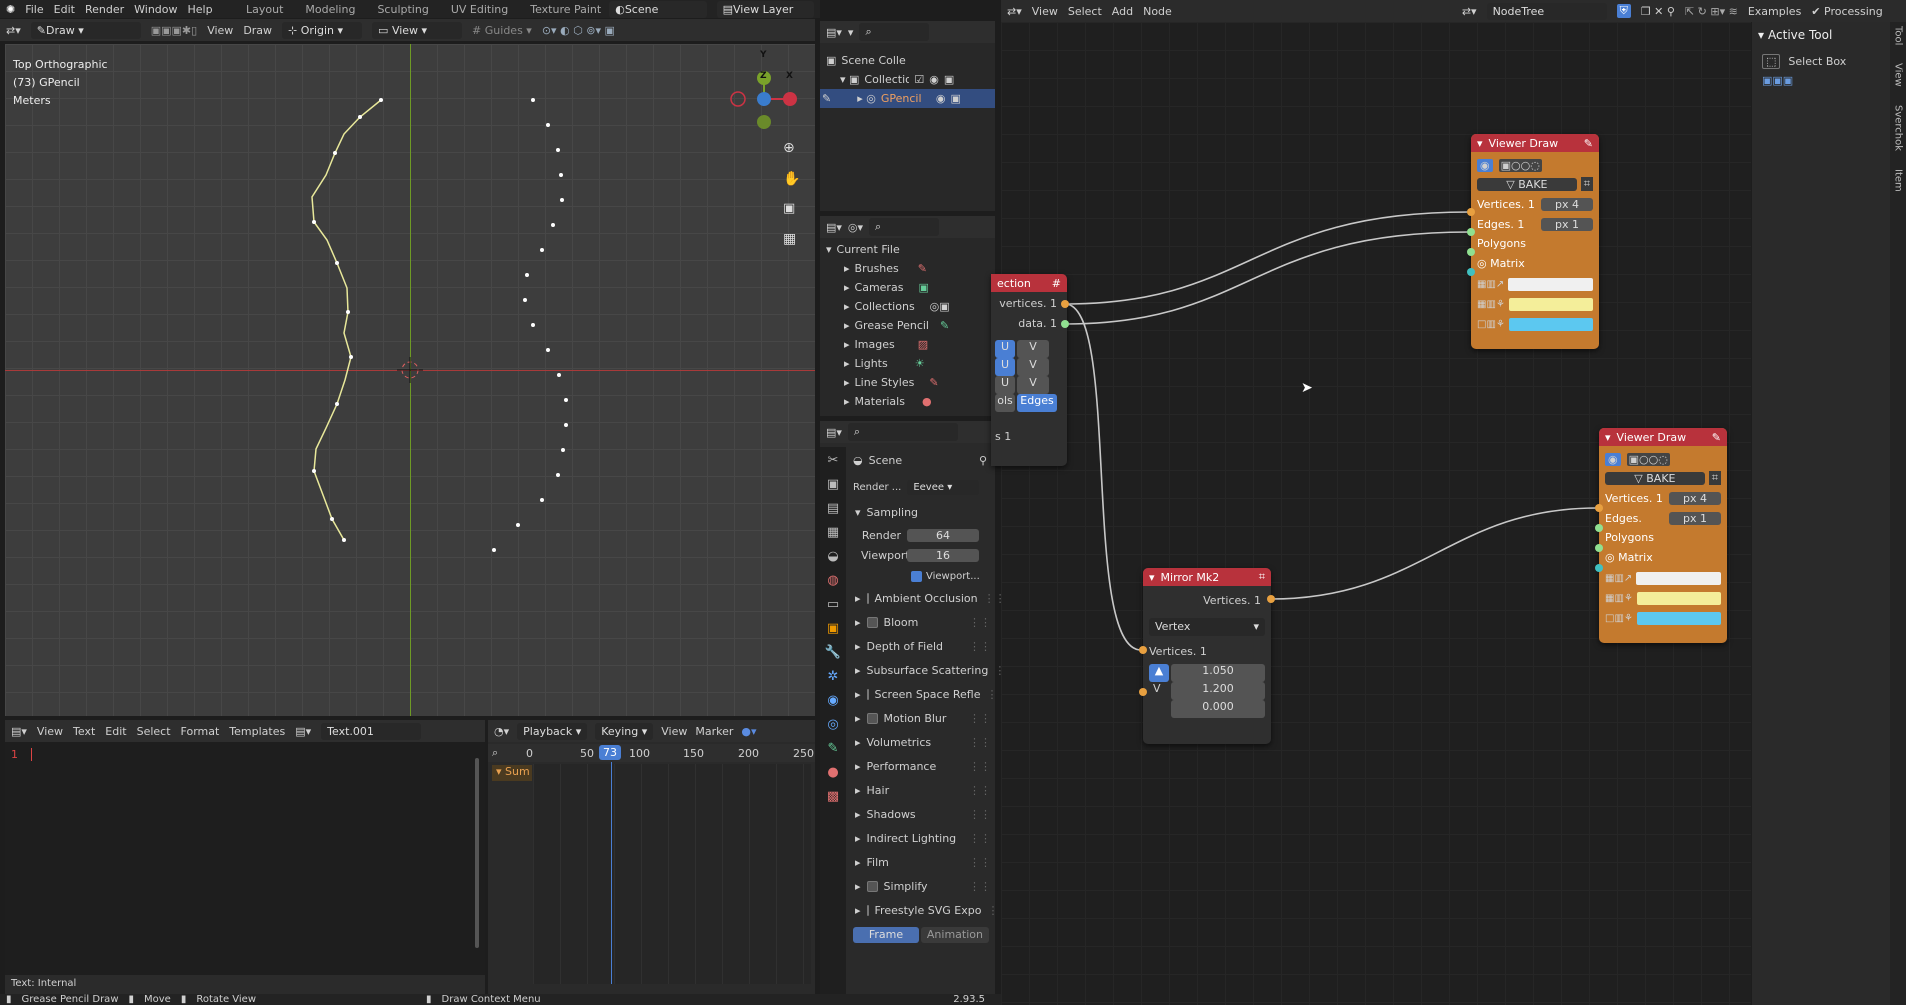 The height and width of the screenshot is (1005, 1906). I want to click on bake-button: ▽ BAKE, so click(1527, 184).